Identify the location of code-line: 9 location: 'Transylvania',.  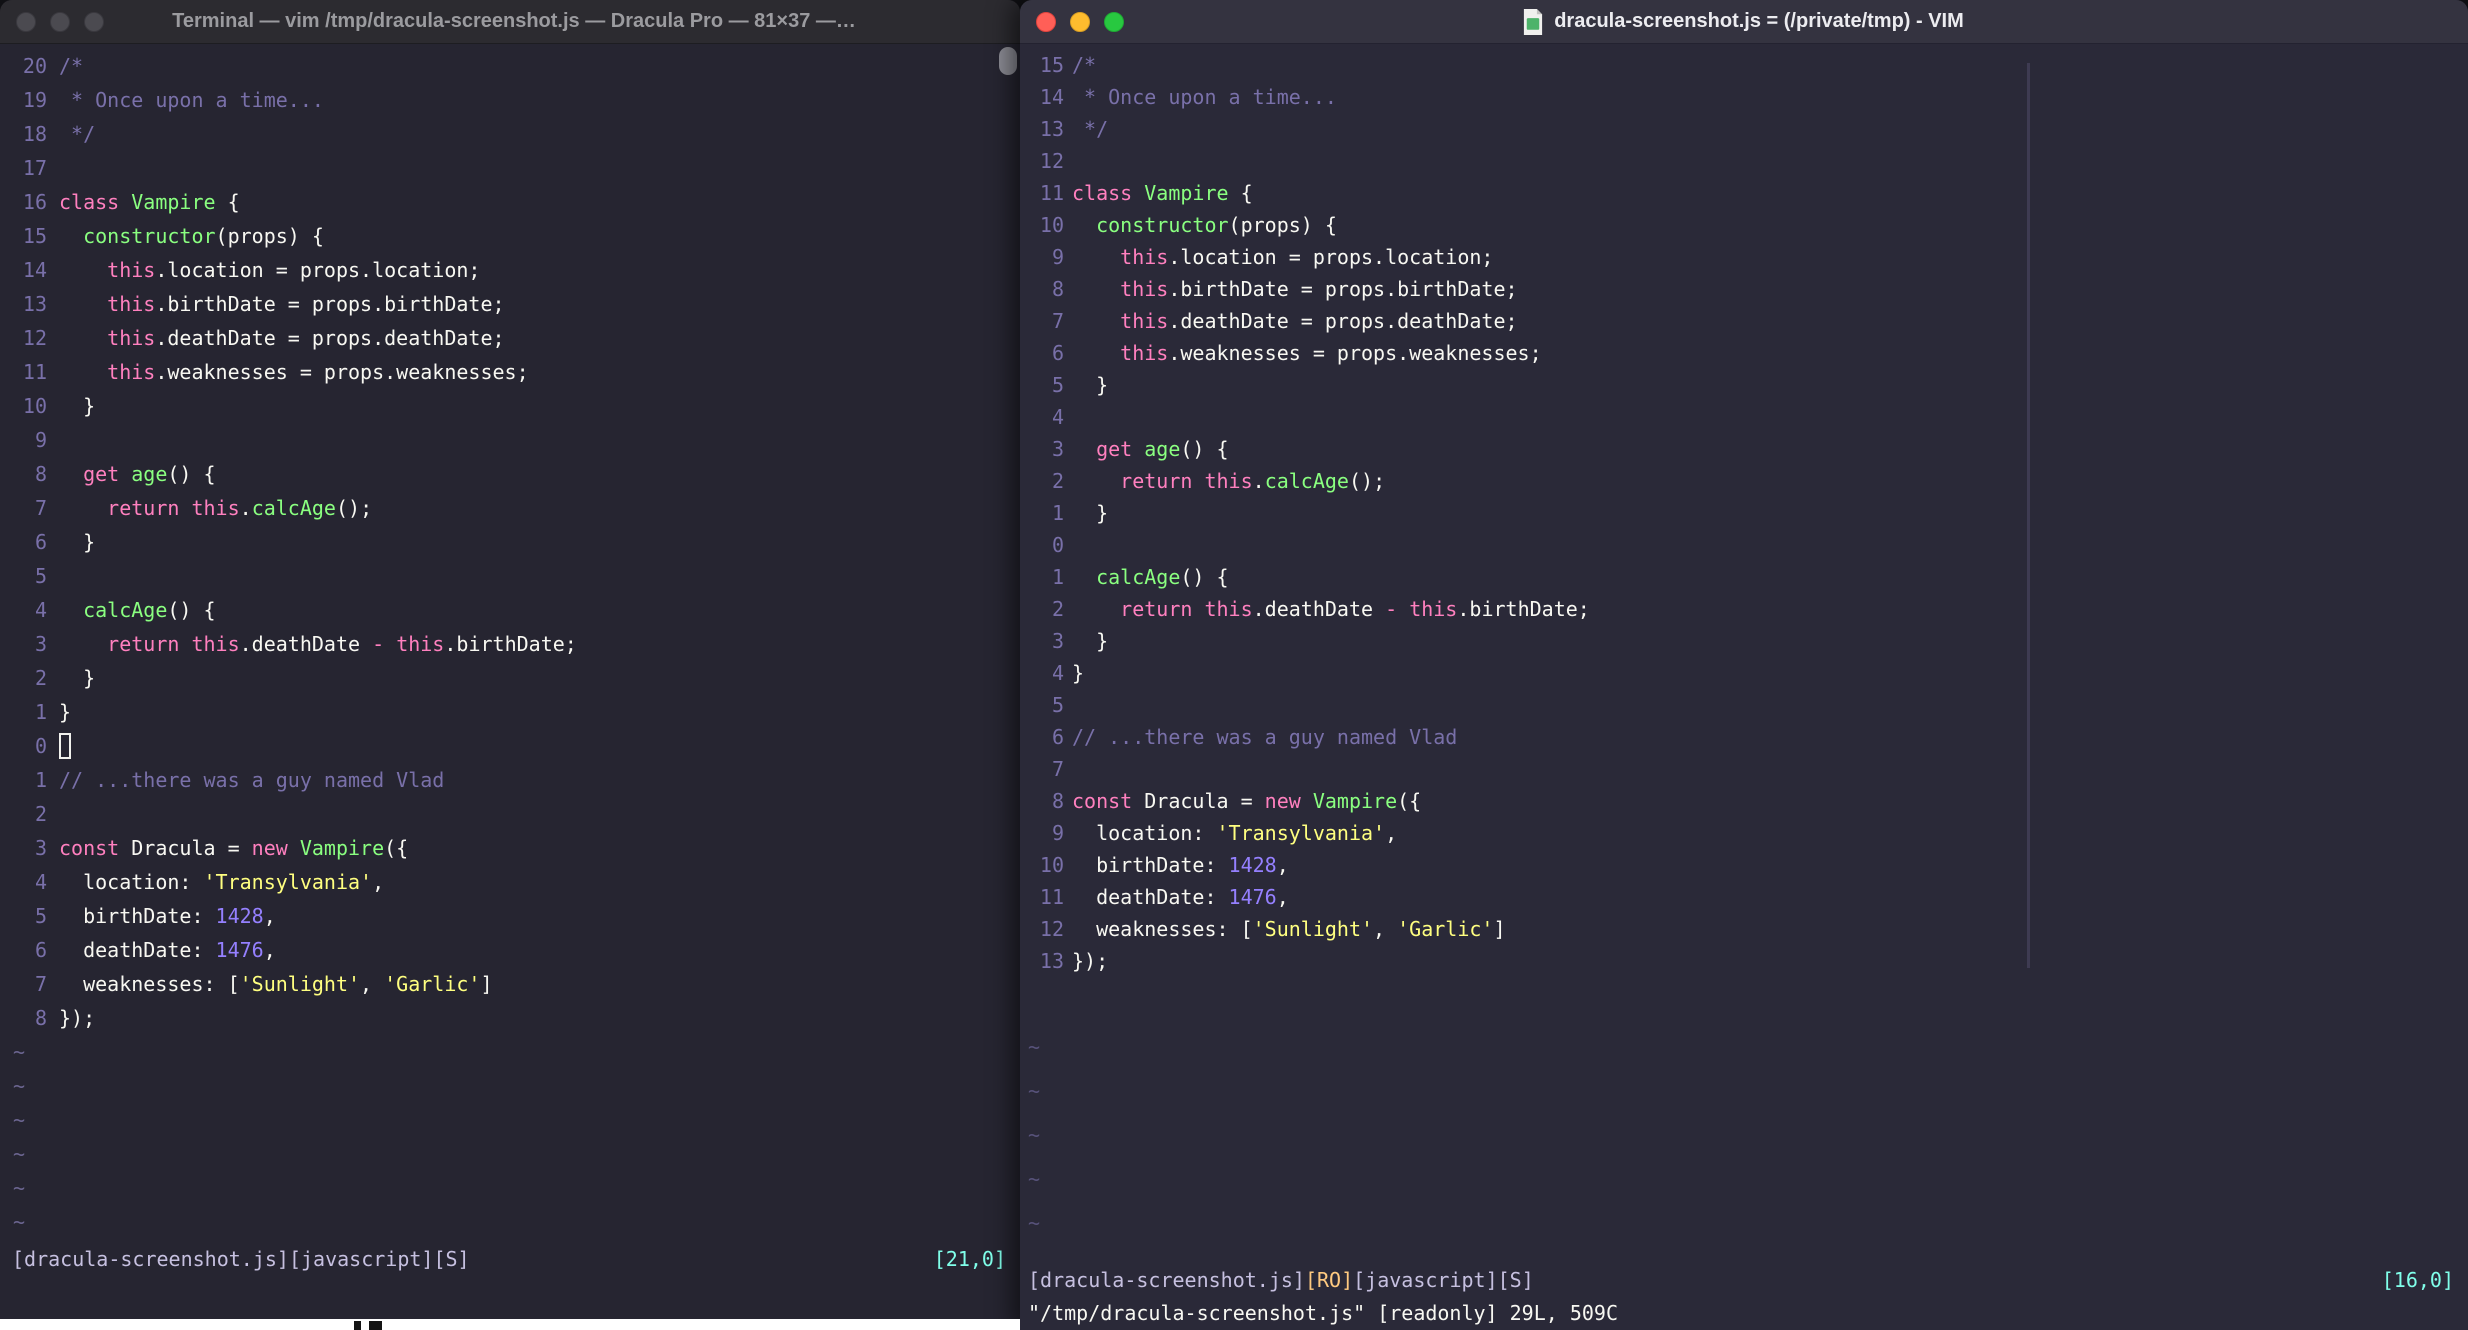
(1744, 833).